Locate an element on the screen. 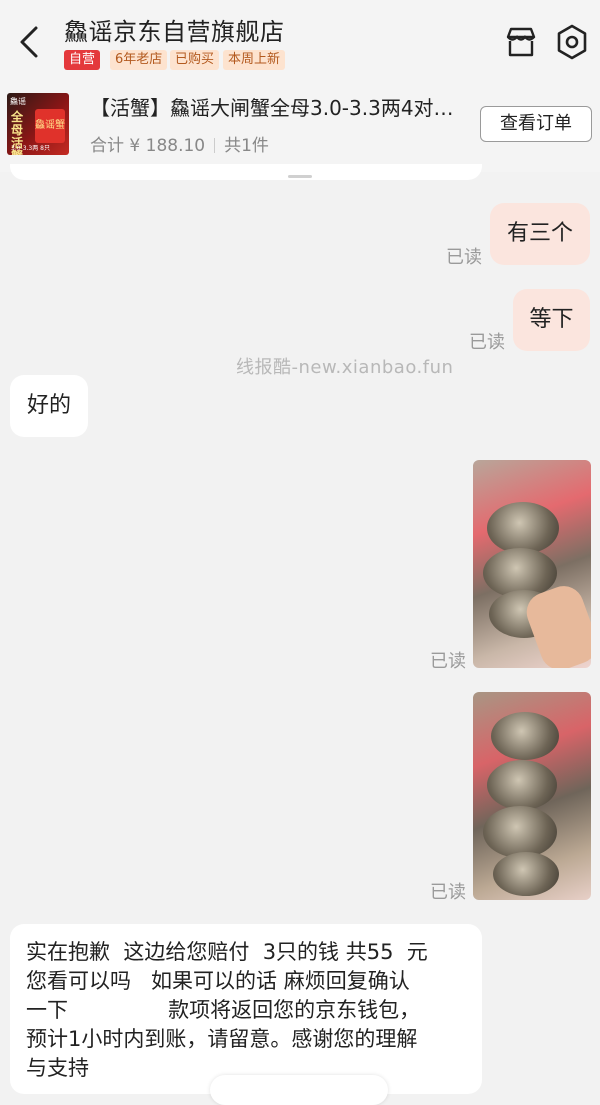  order-summary: 合计 ¥ 188.10 共1件 is located at coordinates (179, 143).